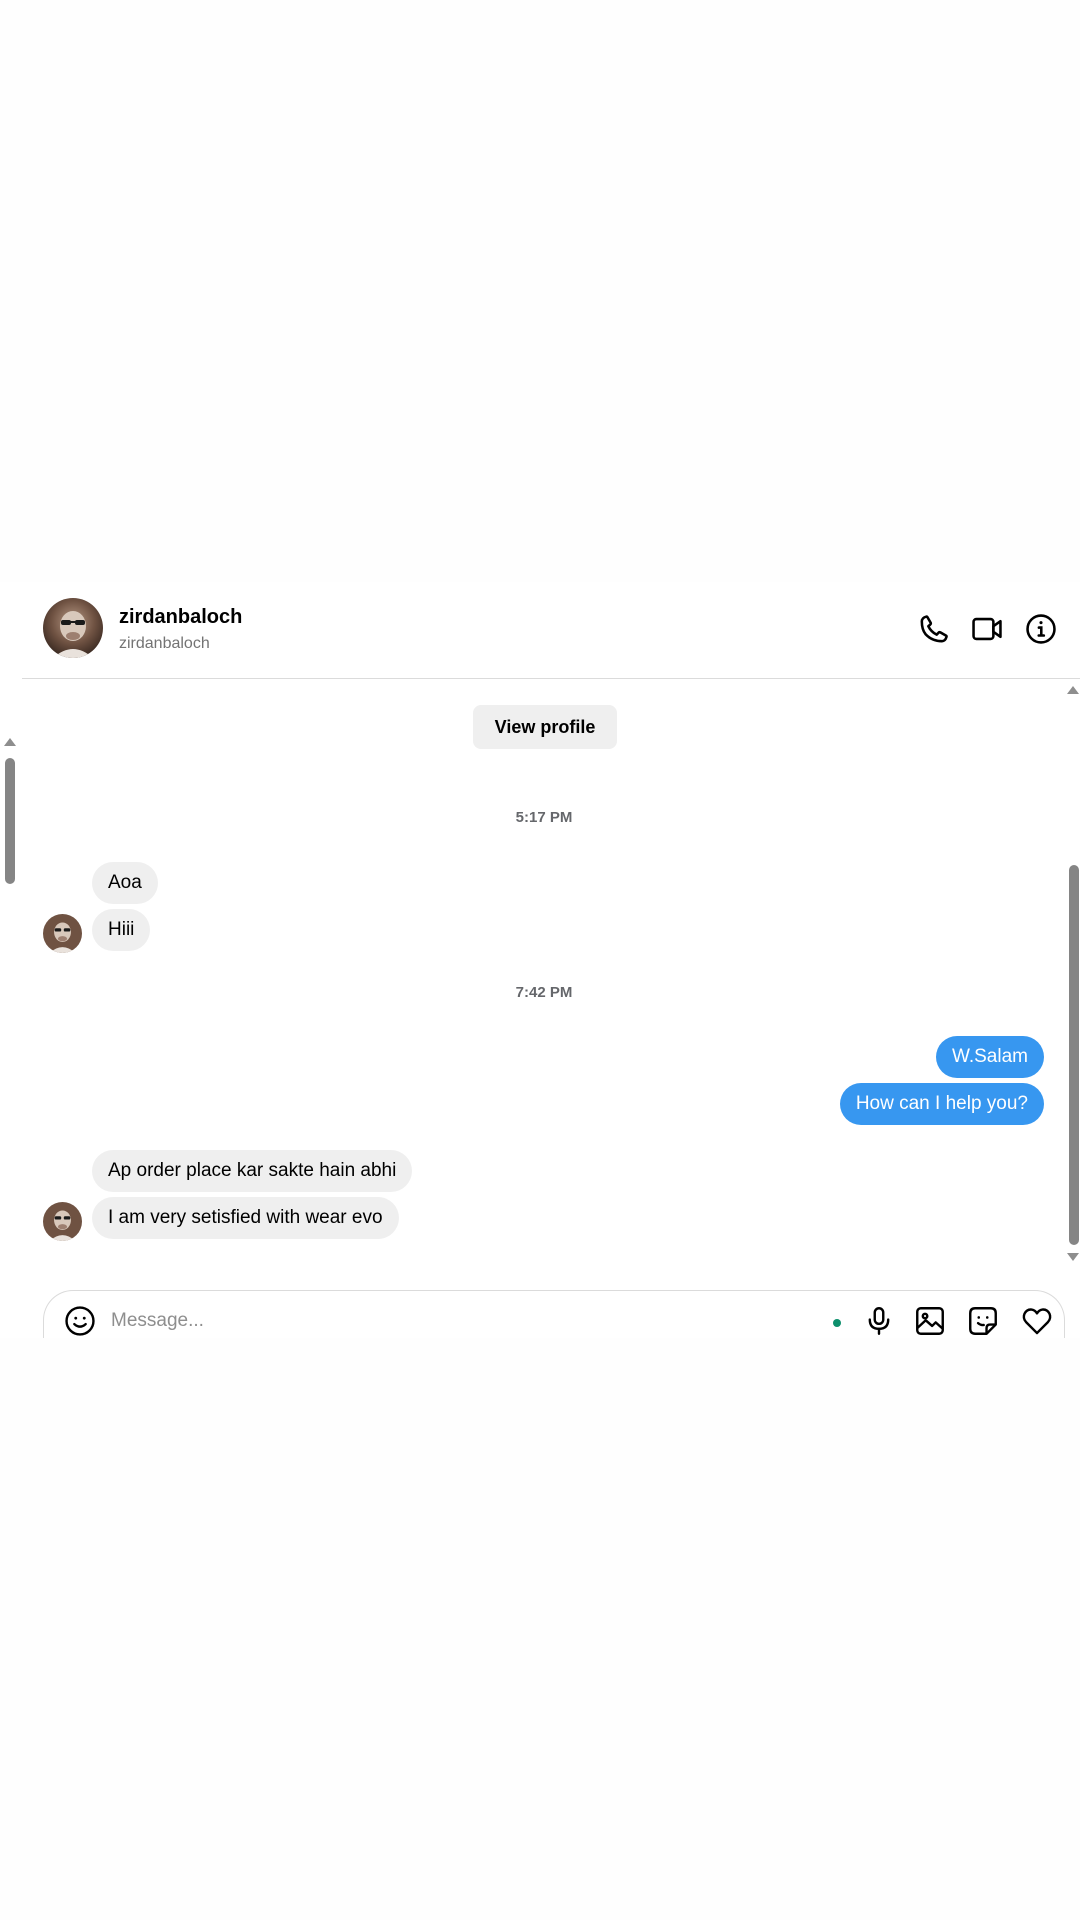 This screenshot has width=1080, height=1920. Describe the element at coordinates (252, 1171) in the screenshot. I see `message-bubble-incoming: Ap order place kar sakte hain abhi` at that location.